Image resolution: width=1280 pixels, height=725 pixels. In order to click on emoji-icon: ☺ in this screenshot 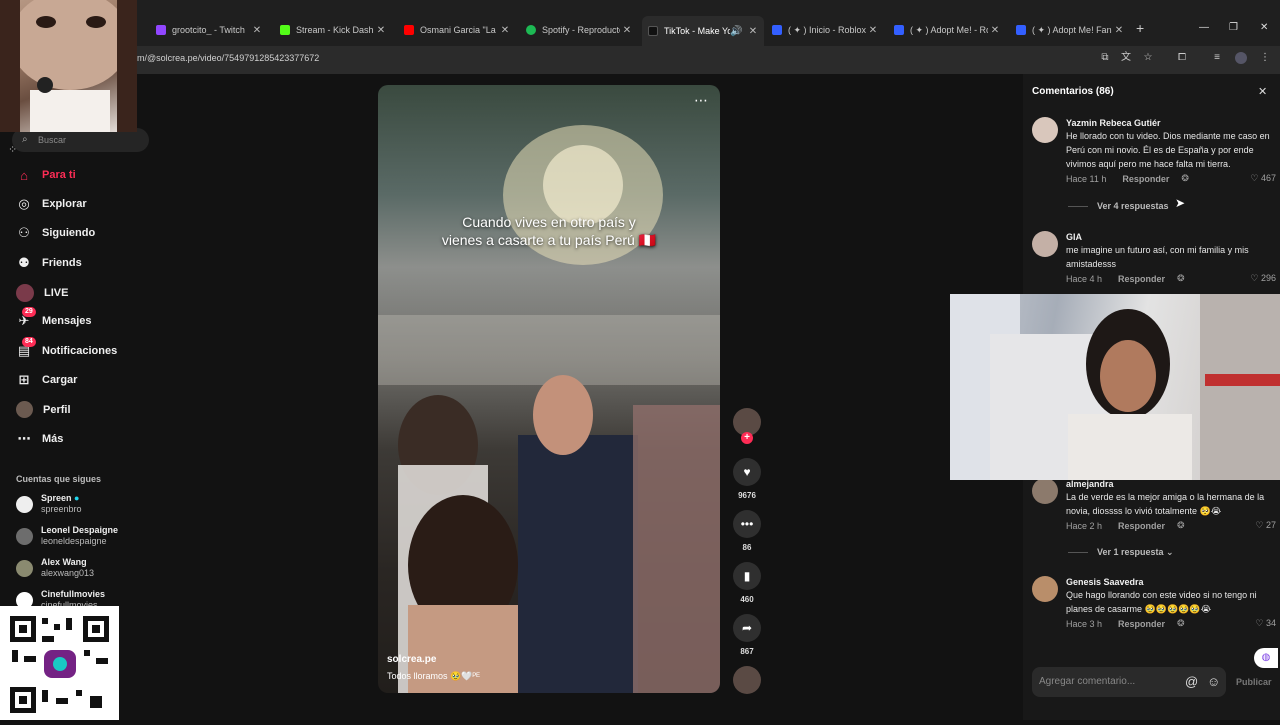, I will do `click(1213, 681)`.